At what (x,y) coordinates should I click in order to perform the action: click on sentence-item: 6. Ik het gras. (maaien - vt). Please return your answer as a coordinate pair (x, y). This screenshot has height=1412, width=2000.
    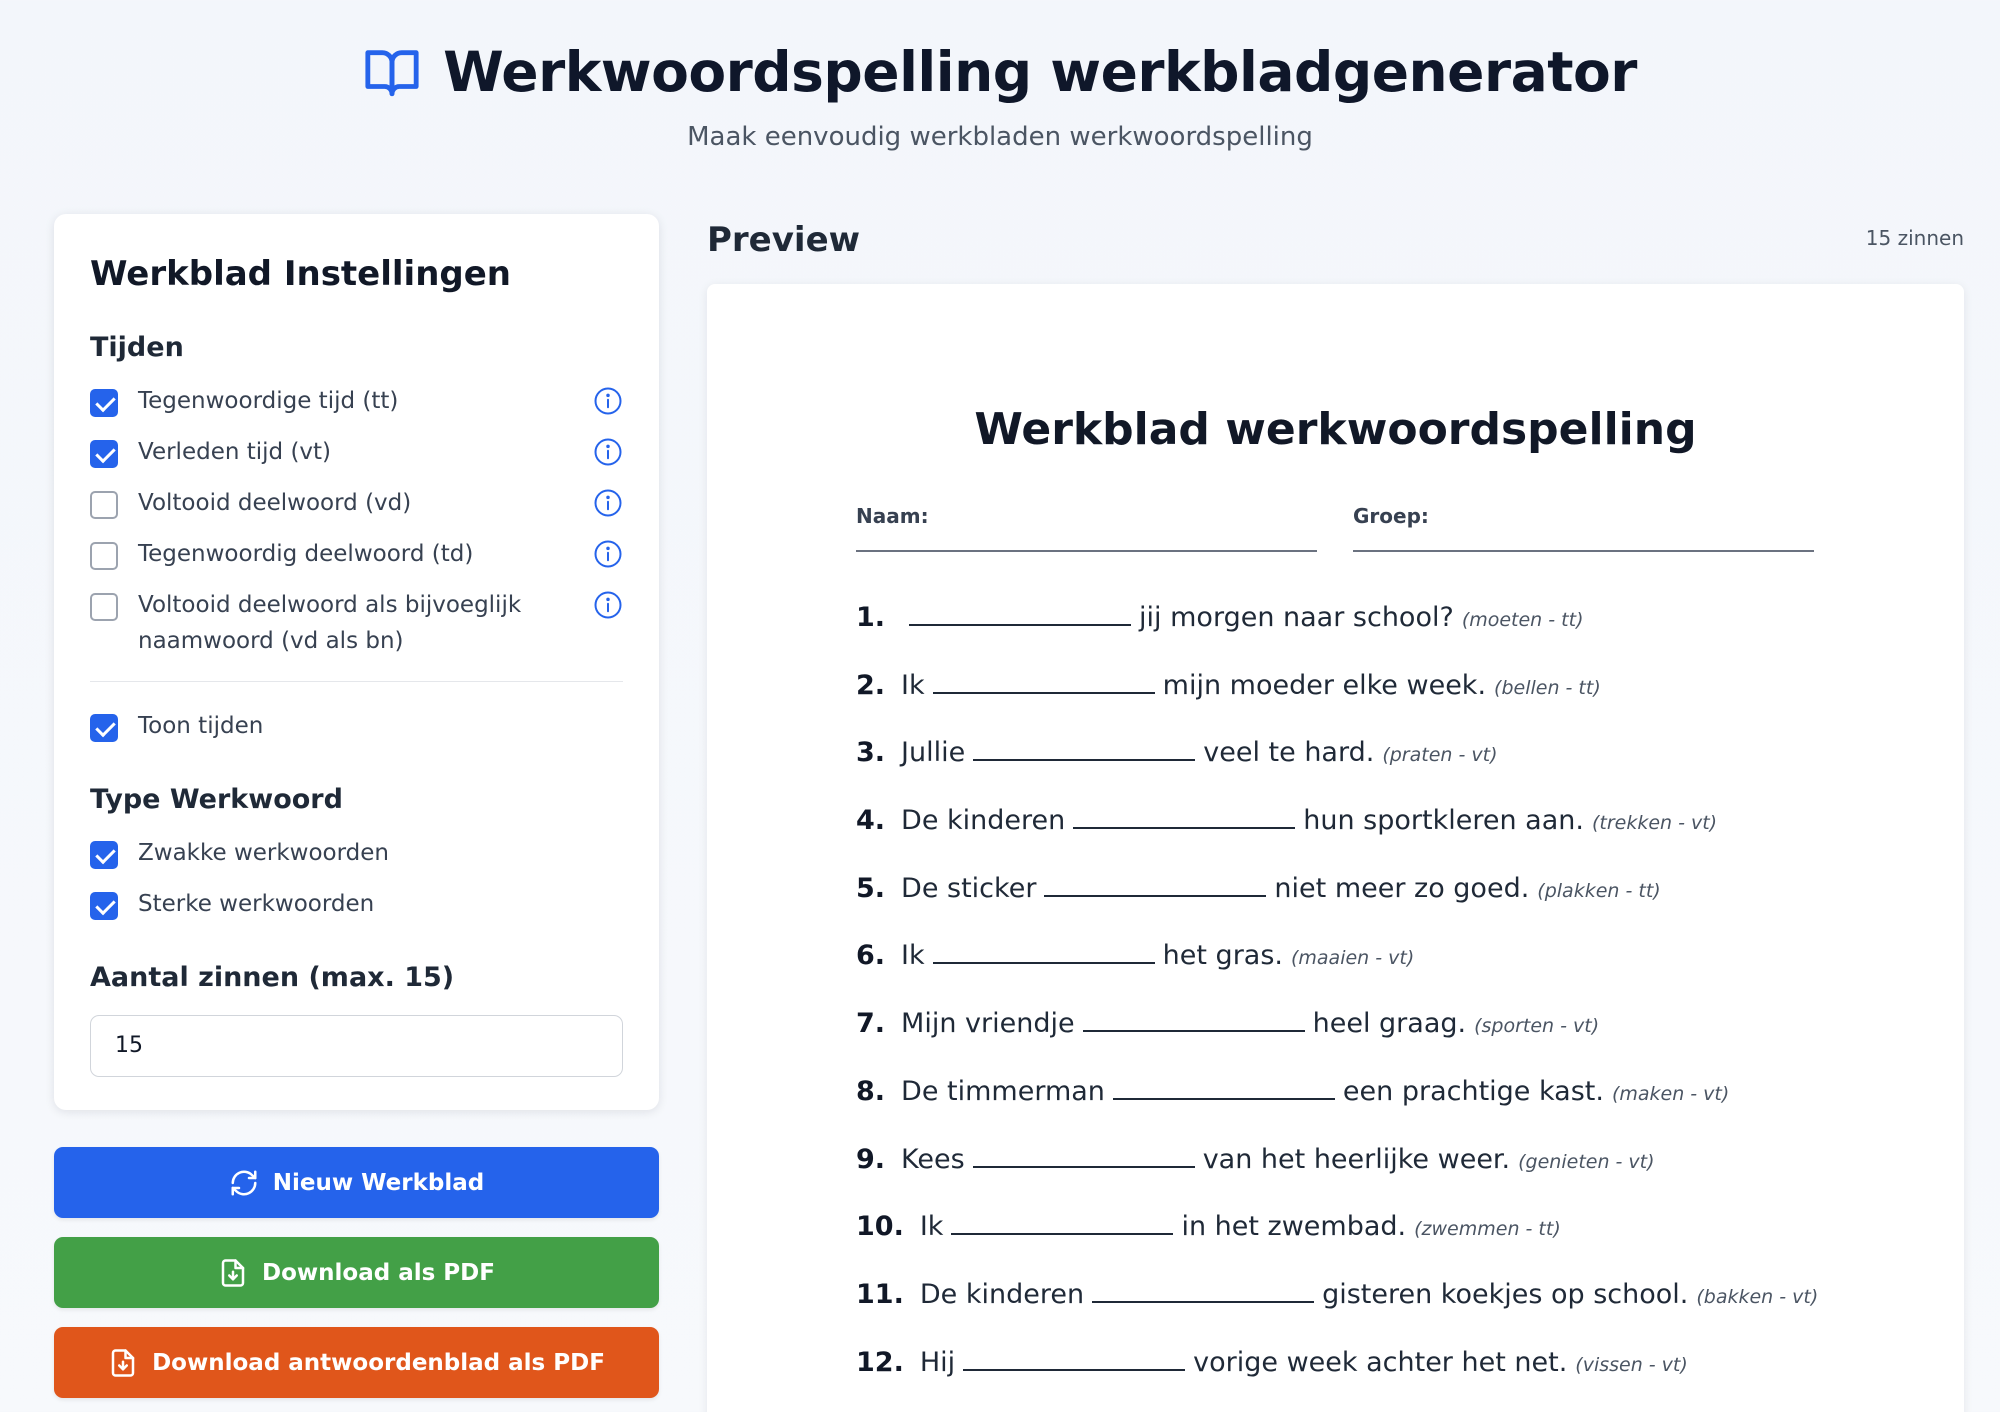
    Looking at the image, I should click on (1386, 974).